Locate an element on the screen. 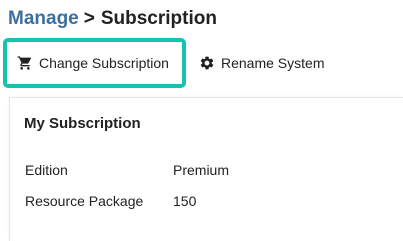 The height and width of the screenshot is (241, 403). change-subscription-button: Change Subscription is located at coordinates (94, 63).